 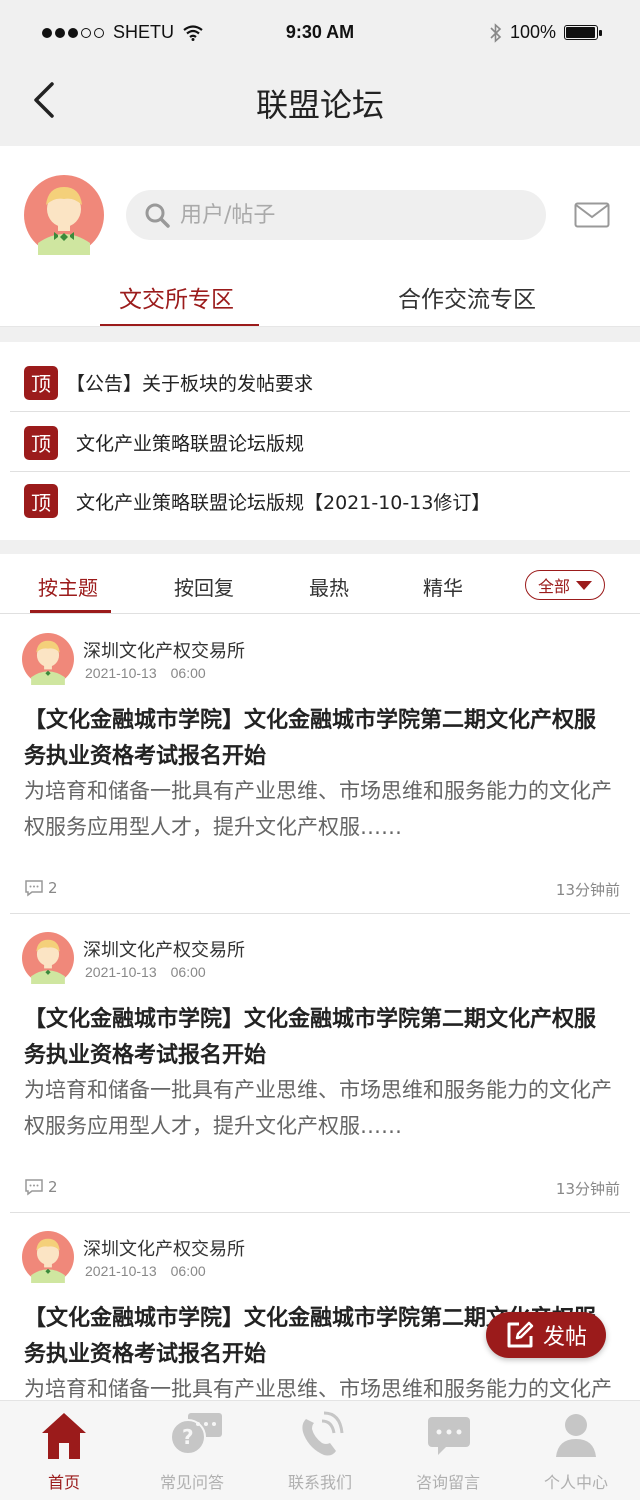 I want to click on tabbar-label: 联系我们, so click(x=319, y=1482).